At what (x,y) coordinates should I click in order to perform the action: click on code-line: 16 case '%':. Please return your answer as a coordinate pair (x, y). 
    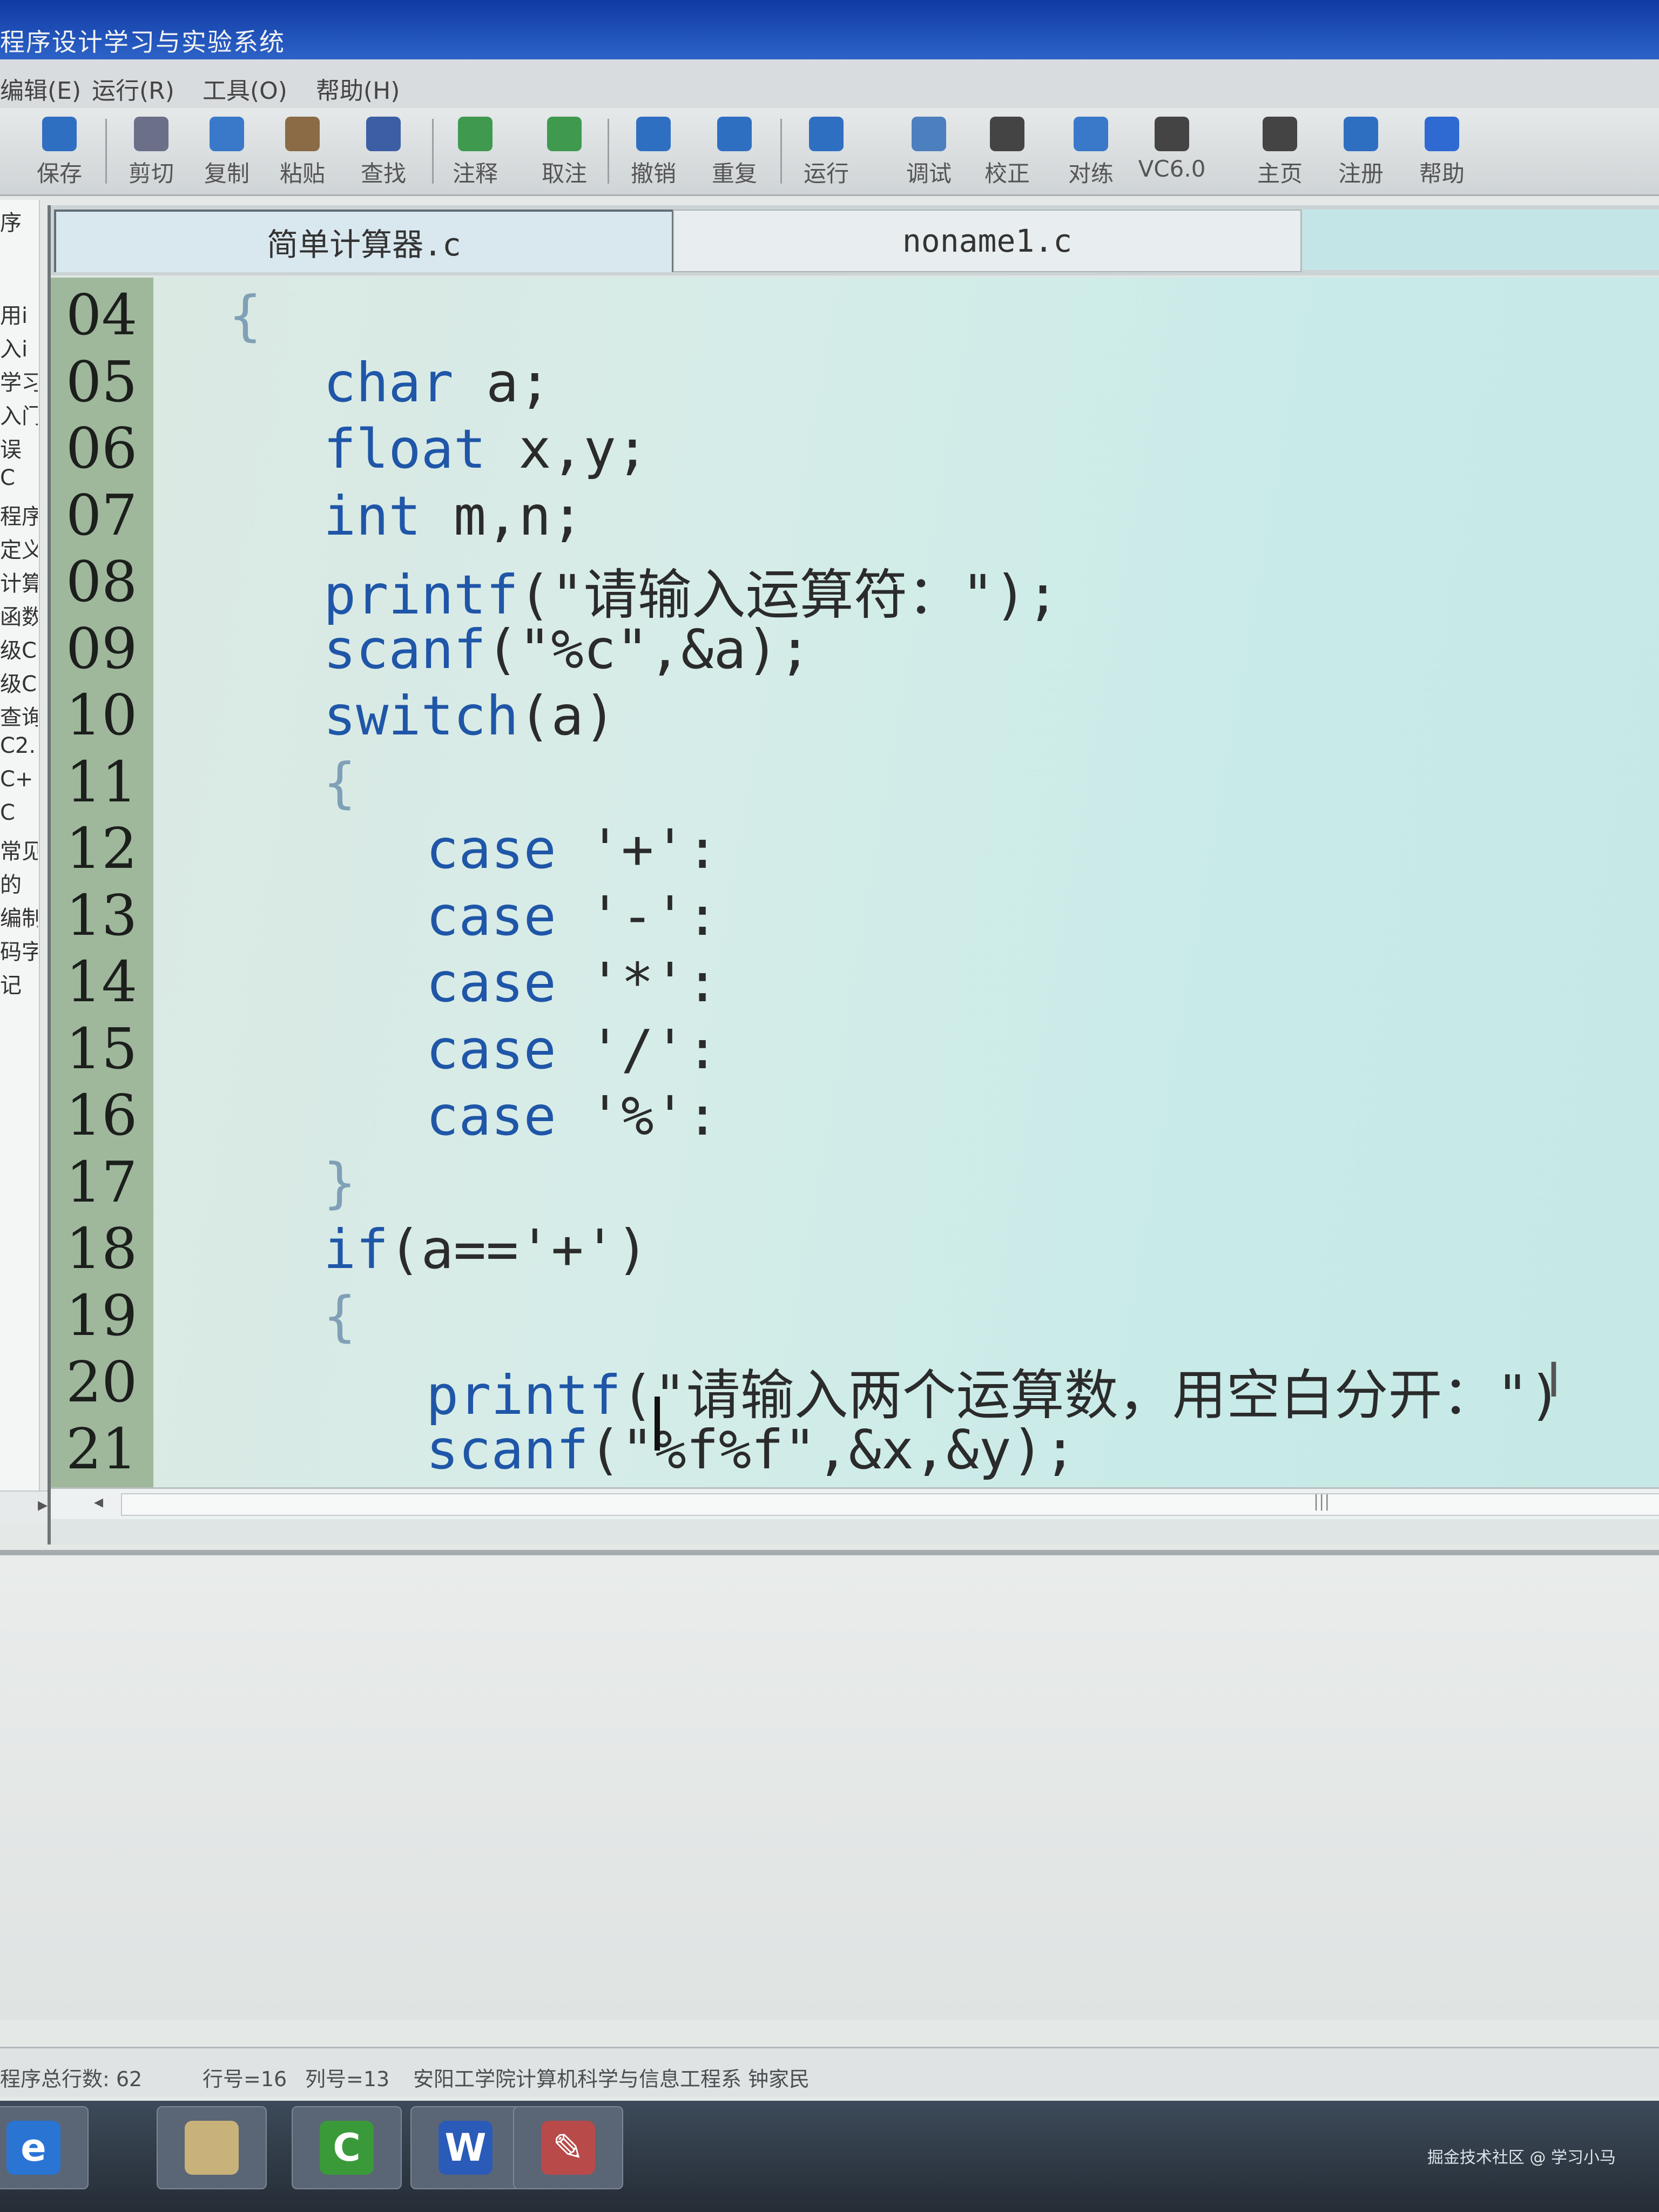
    Looking at the image, I should click on (855, 1113).